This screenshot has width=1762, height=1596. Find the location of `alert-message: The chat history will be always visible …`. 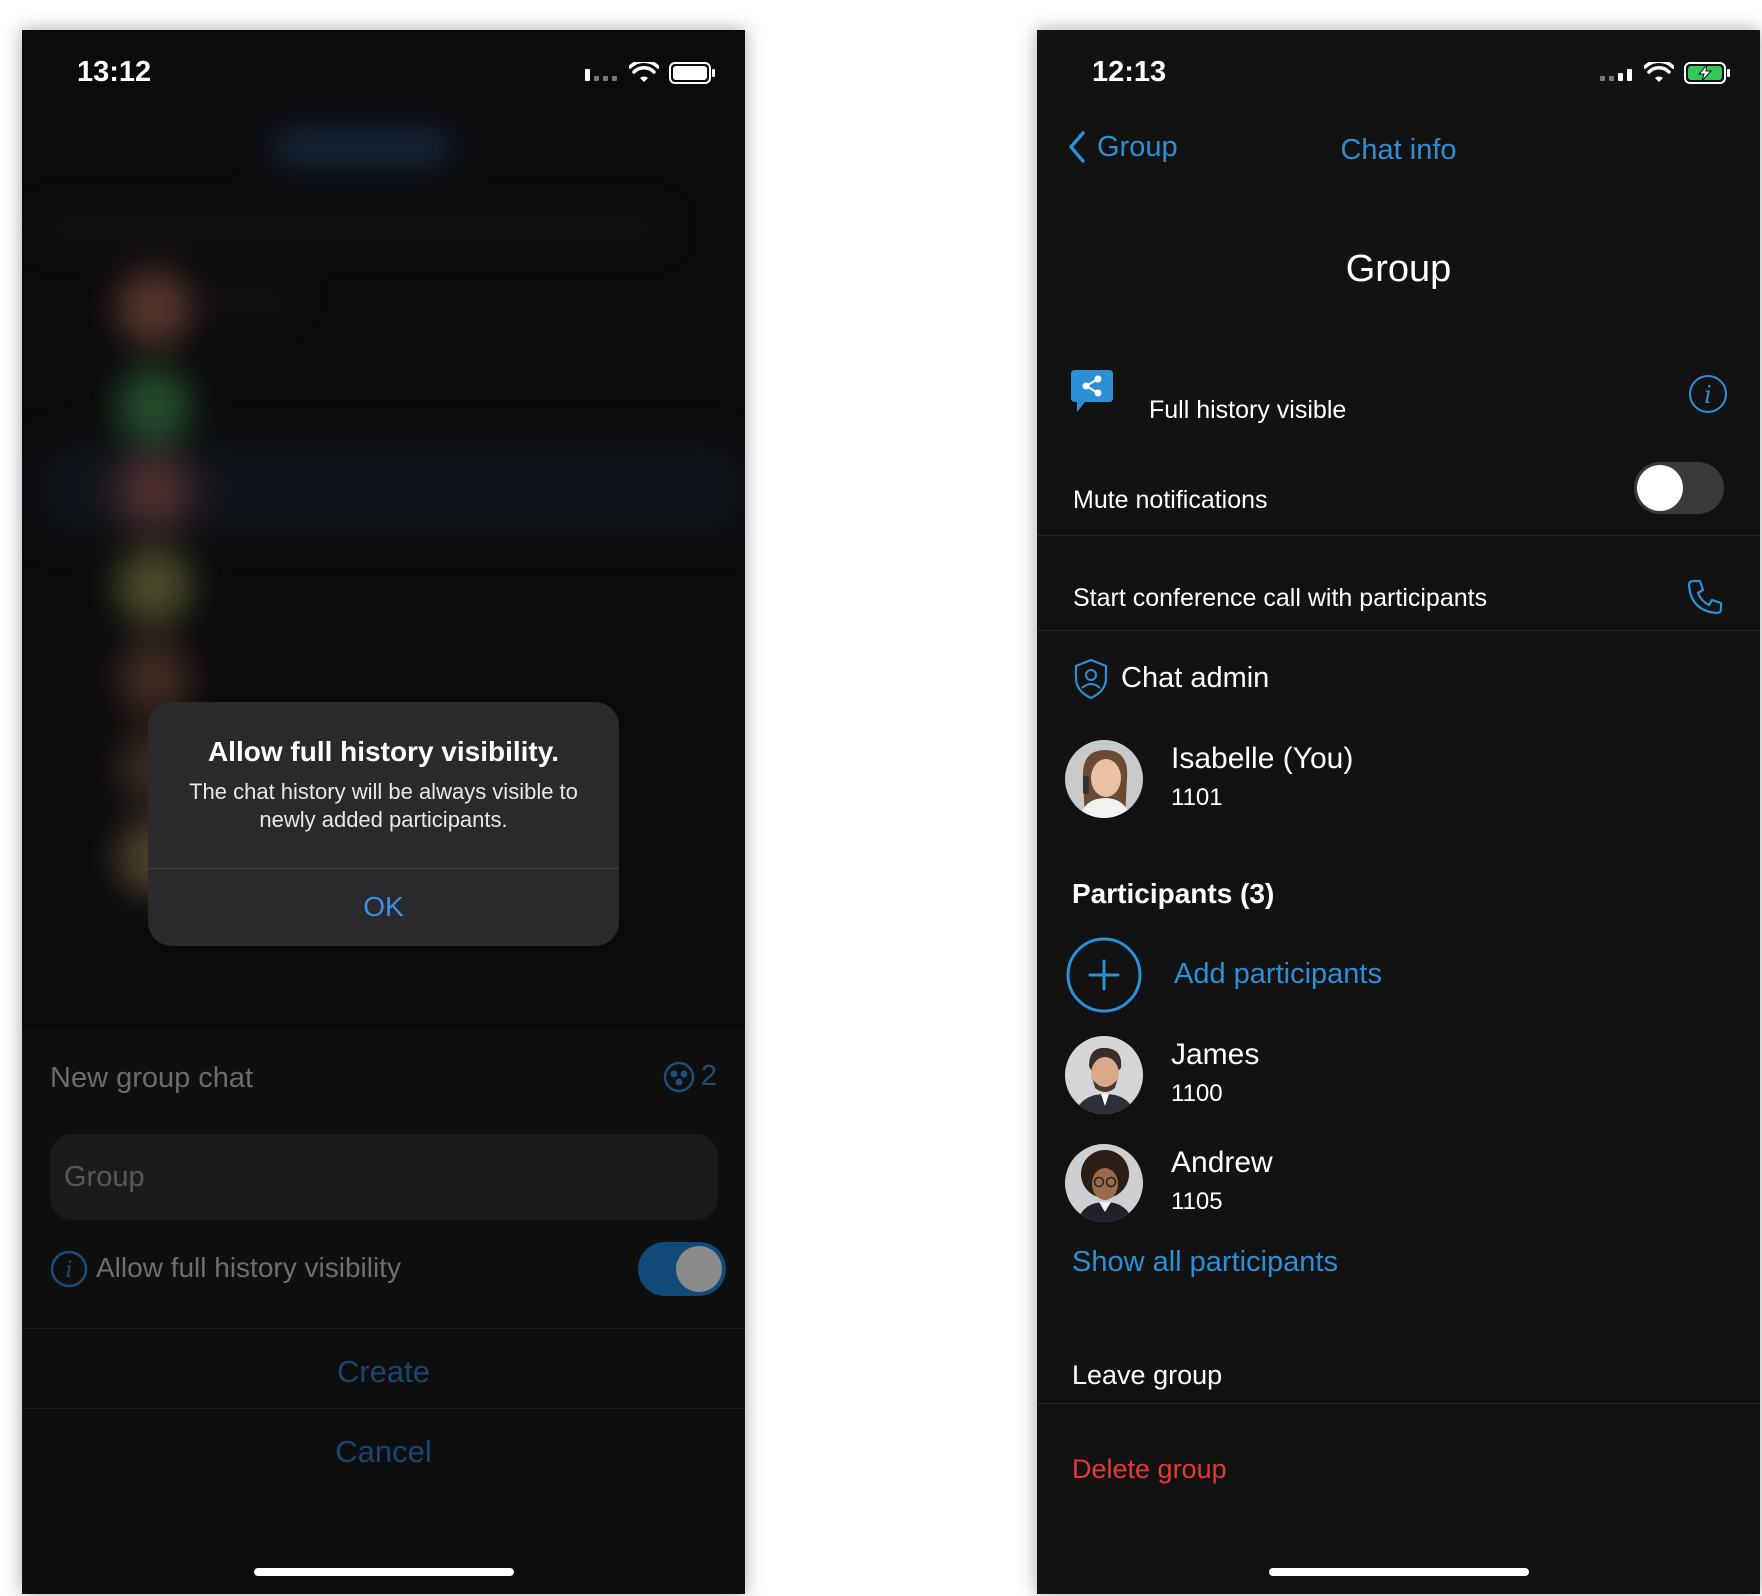

alert-message: The chat history will be always visible … is located at coordinates (383, 805).